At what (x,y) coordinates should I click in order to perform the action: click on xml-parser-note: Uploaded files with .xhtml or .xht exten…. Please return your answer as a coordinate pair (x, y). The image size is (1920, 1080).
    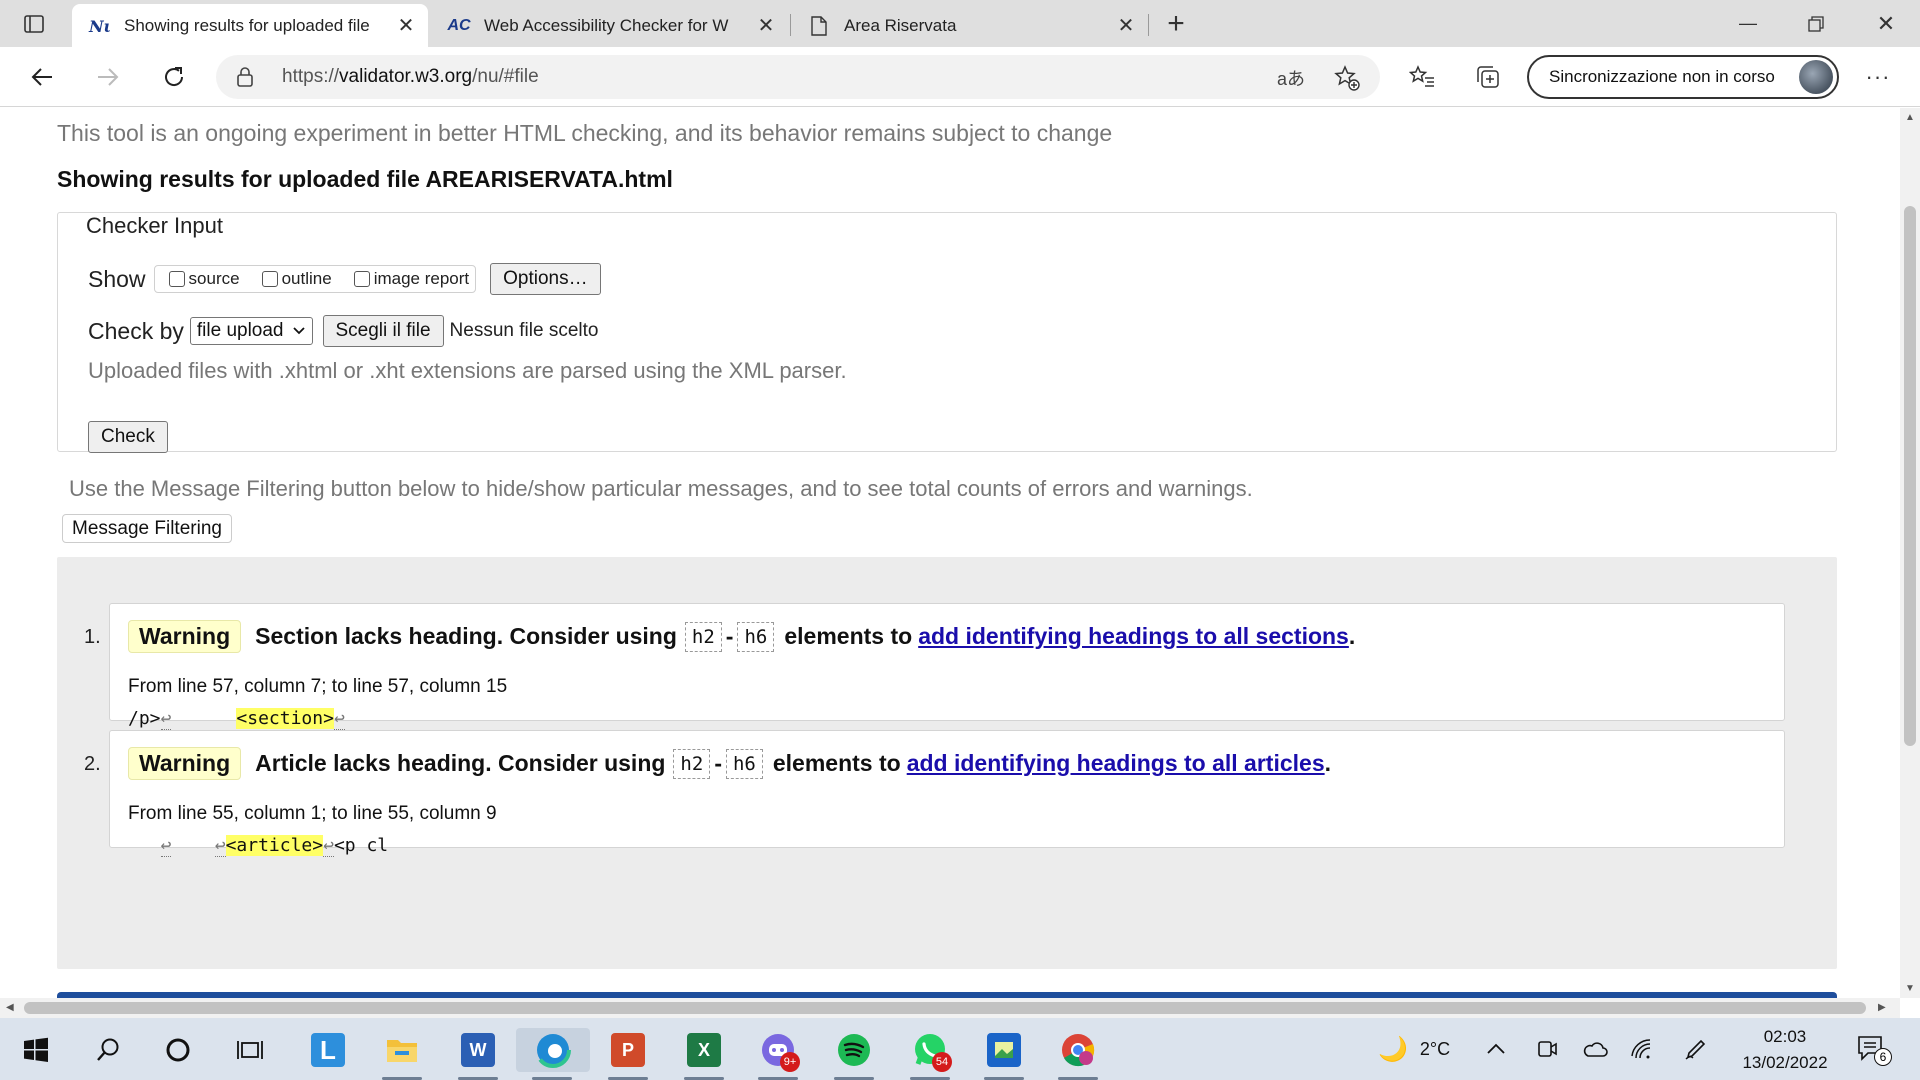
    Looking at the image, I should click on (467, 370).